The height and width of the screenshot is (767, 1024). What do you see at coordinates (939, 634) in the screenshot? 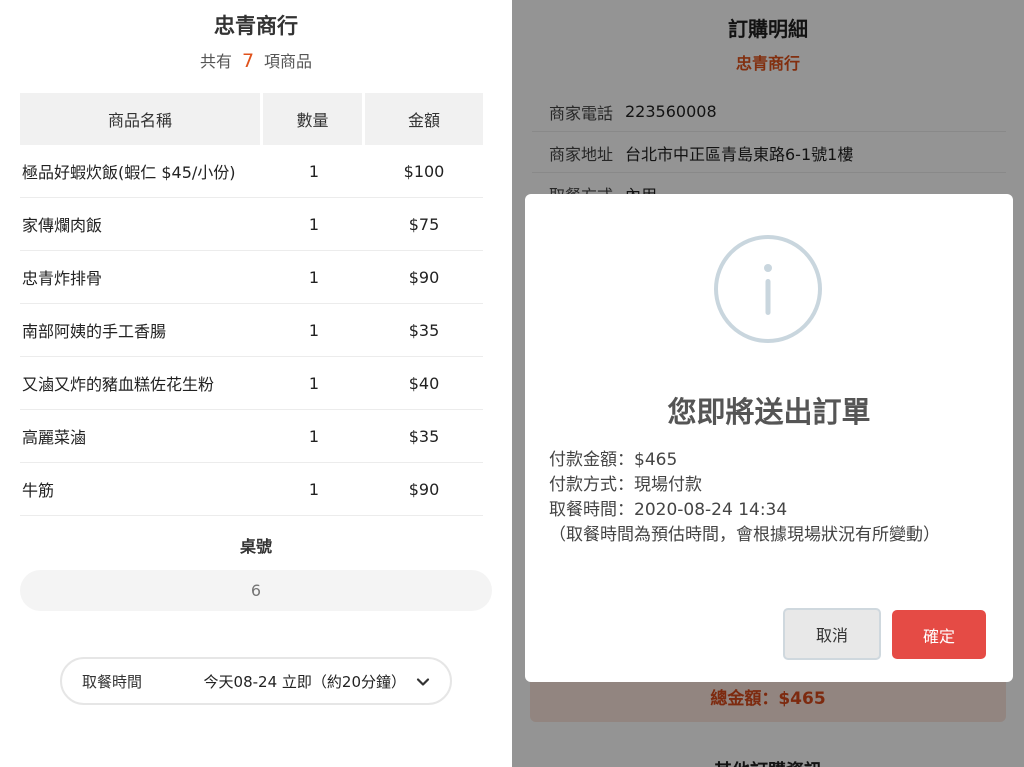
I see `confirm-button: 確定` at bounding box center [939, 634].